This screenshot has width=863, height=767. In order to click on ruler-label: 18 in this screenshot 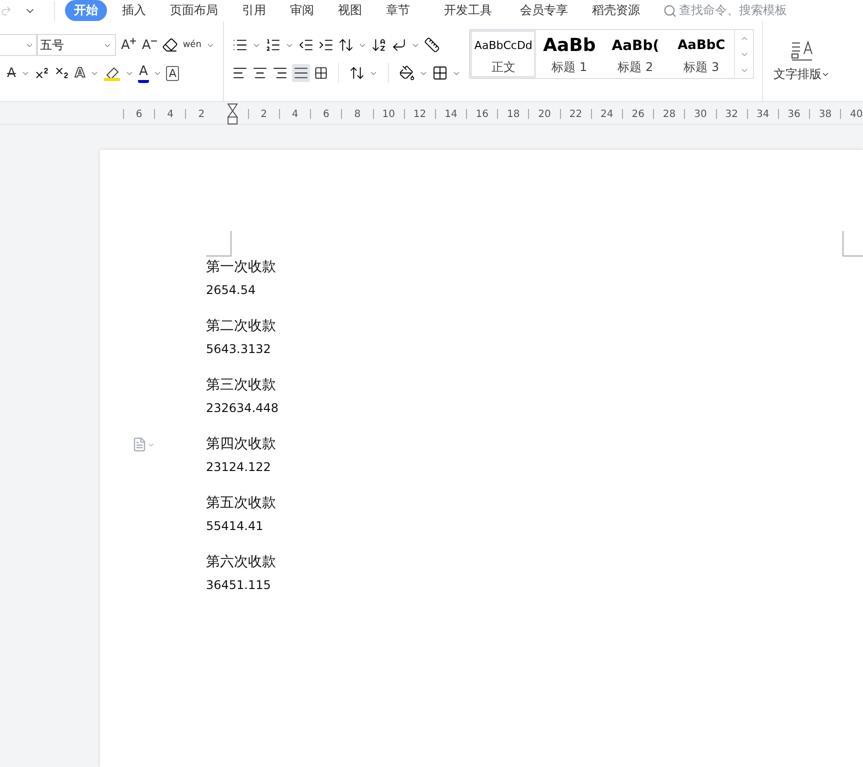, I will do `click(512, 114)`.